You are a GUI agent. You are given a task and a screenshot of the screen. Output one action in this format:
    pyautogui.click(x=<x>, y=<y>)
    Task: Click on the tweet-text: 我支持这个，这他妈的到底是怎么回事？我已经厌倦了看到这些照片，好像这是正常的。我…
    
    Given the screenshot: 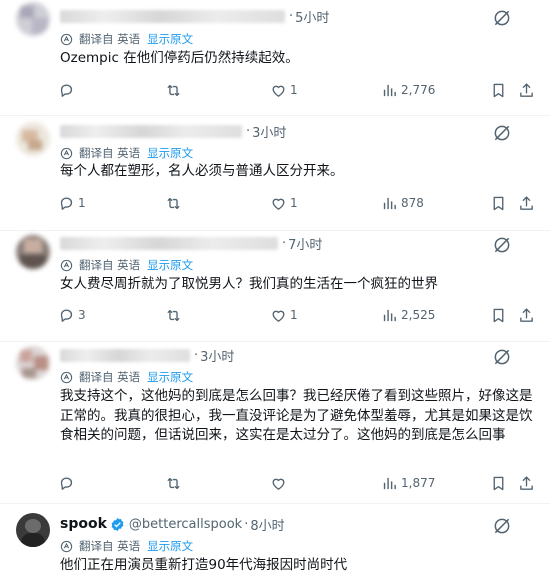 What is the action you would take?
    pyautogui.click(x=296, y=416)
    